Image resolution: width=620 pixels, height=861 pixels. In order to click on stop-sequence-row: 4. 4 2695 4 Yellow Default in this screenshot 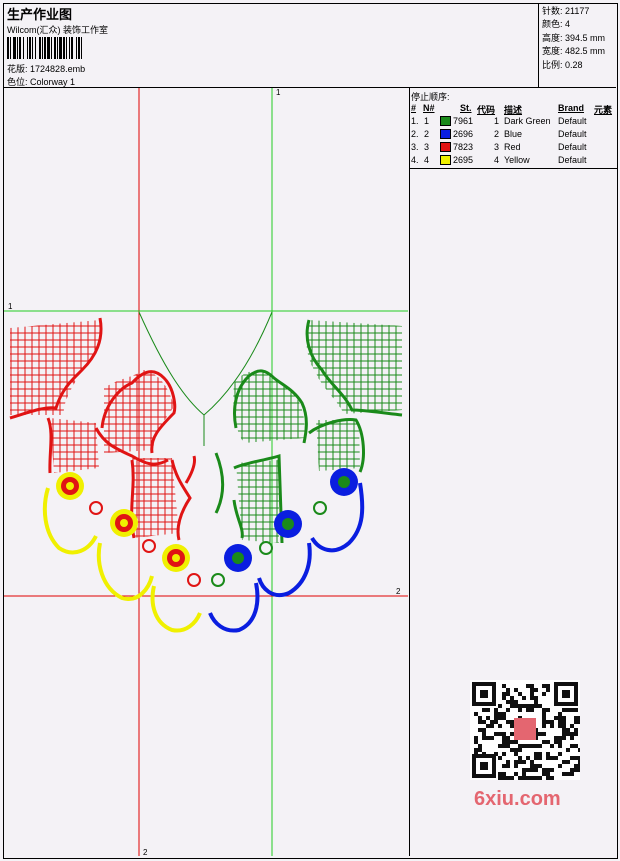, I will do `click(511, 161)`.